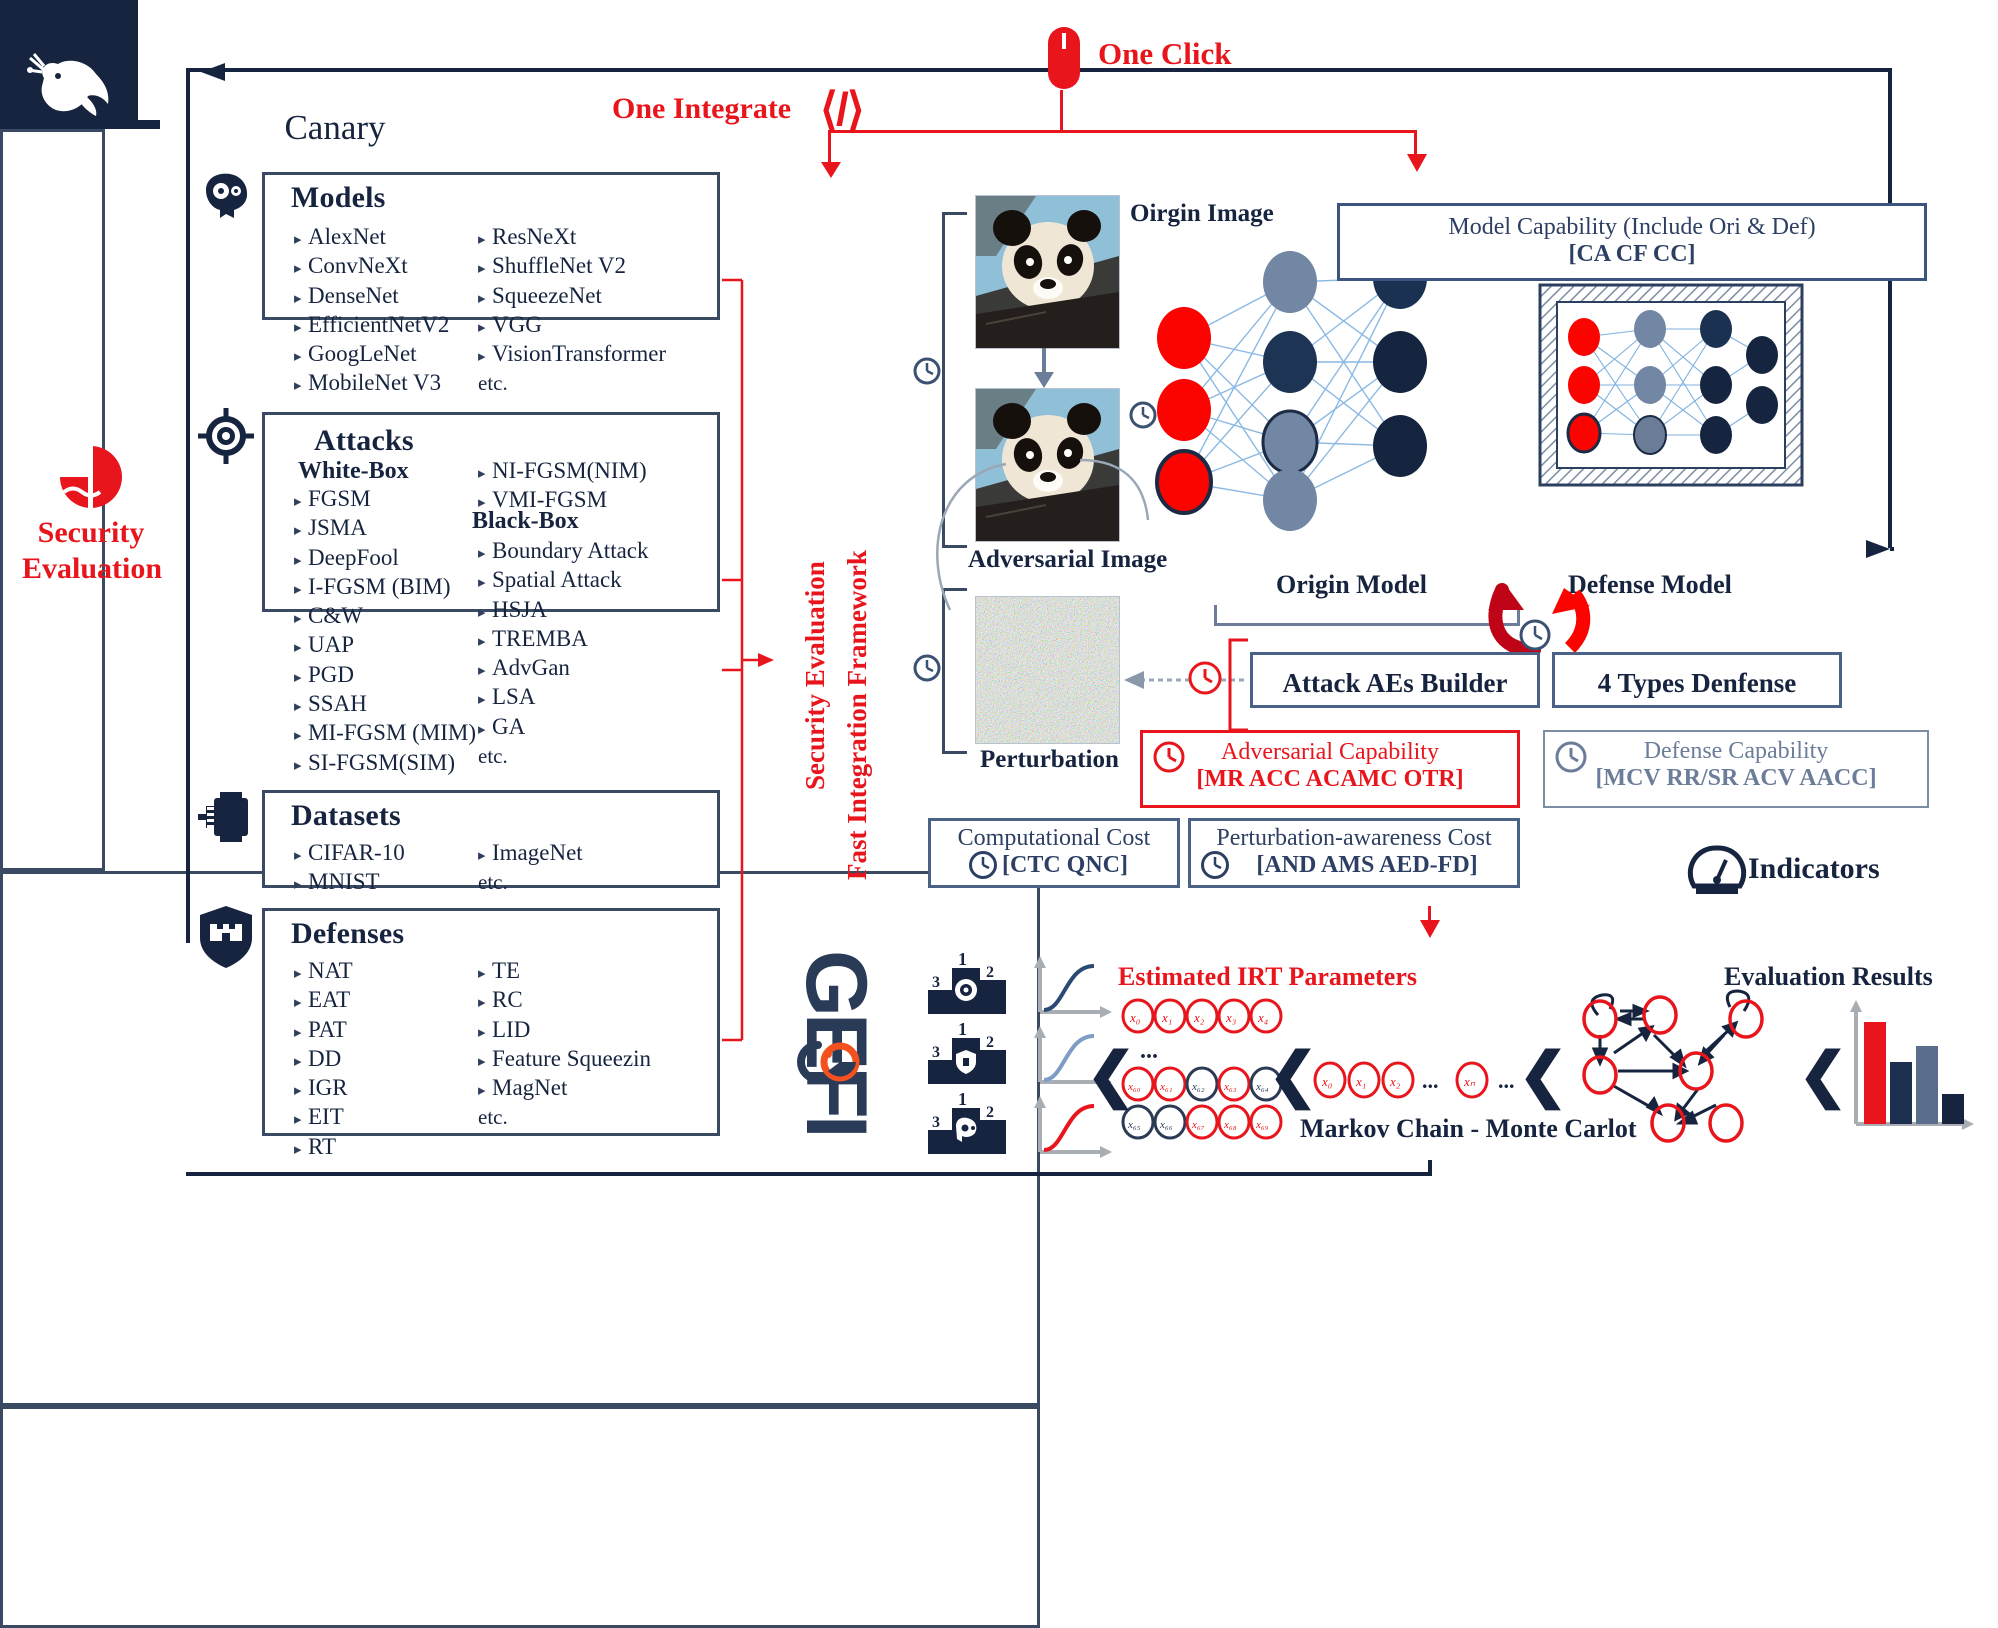 The height and width of the screenshot is (1628, 1998). What do you see at coordinates (349, 869) in the screenshot?
I see `datasets-col1: ▸ CIFAR-10 ▸ MNIST` at bounding box center [349, 869].